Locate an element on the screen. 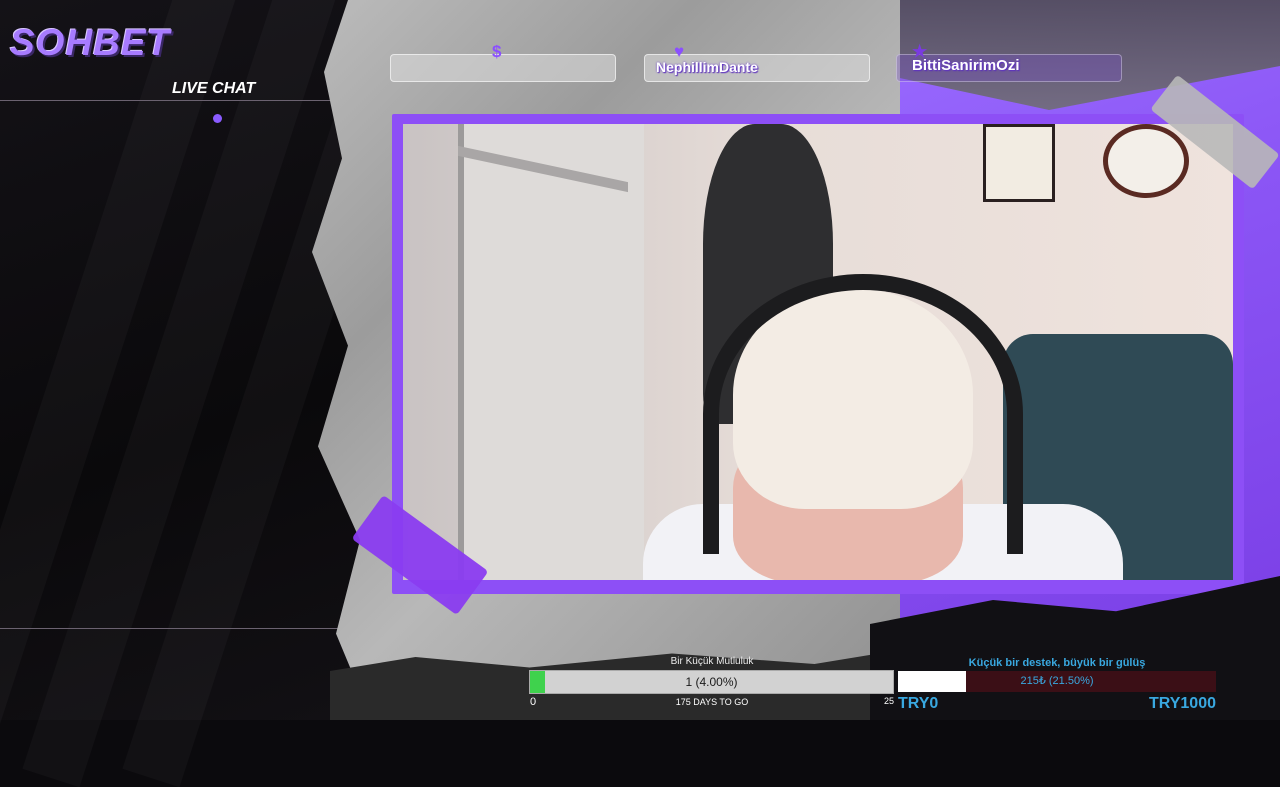  chat-indicator-dot is located at coordinates (217, 118).